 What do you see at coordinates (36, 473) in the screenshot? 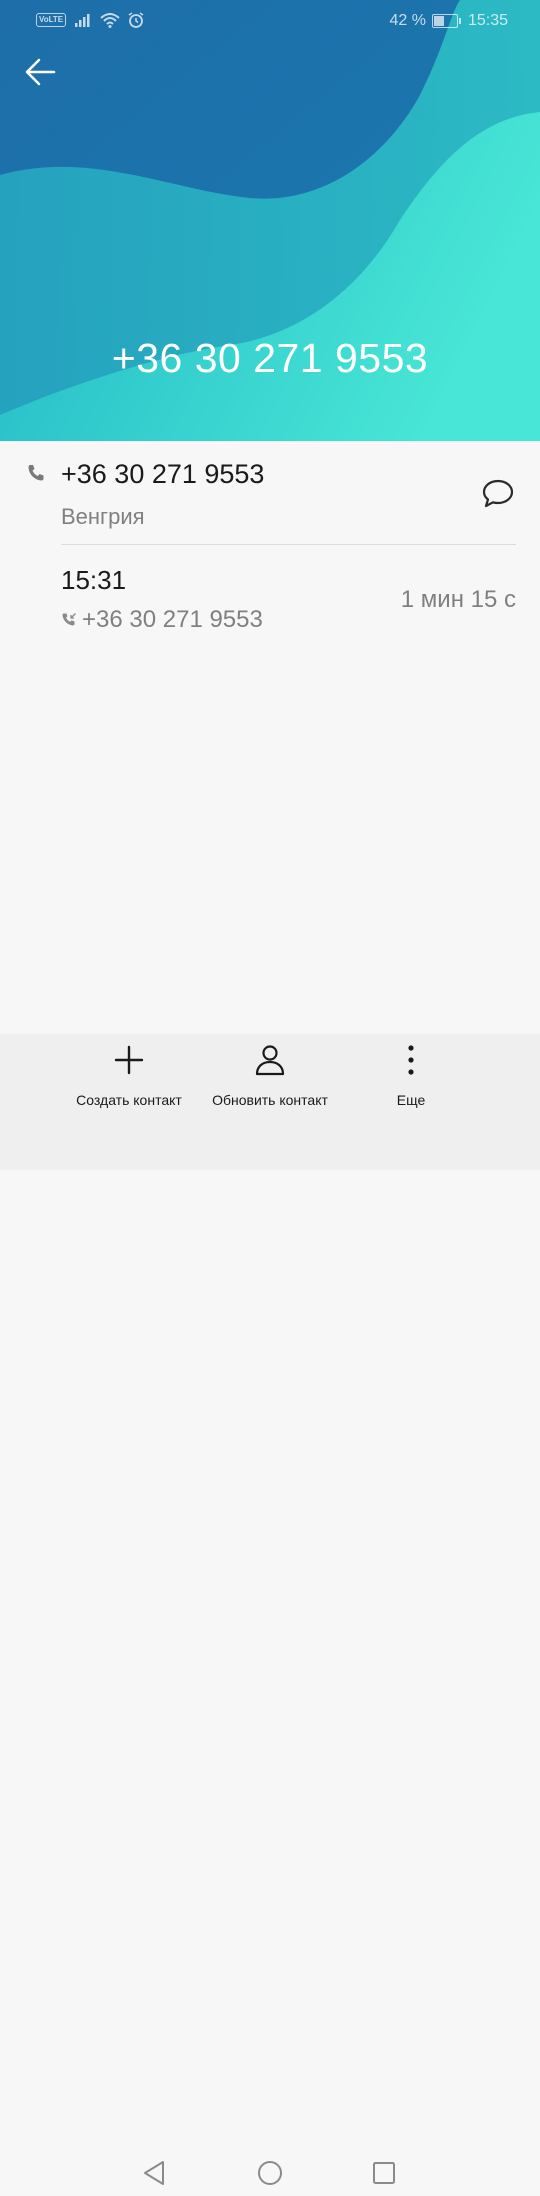
I see `phone-icon` at bounding box center [36, 473].